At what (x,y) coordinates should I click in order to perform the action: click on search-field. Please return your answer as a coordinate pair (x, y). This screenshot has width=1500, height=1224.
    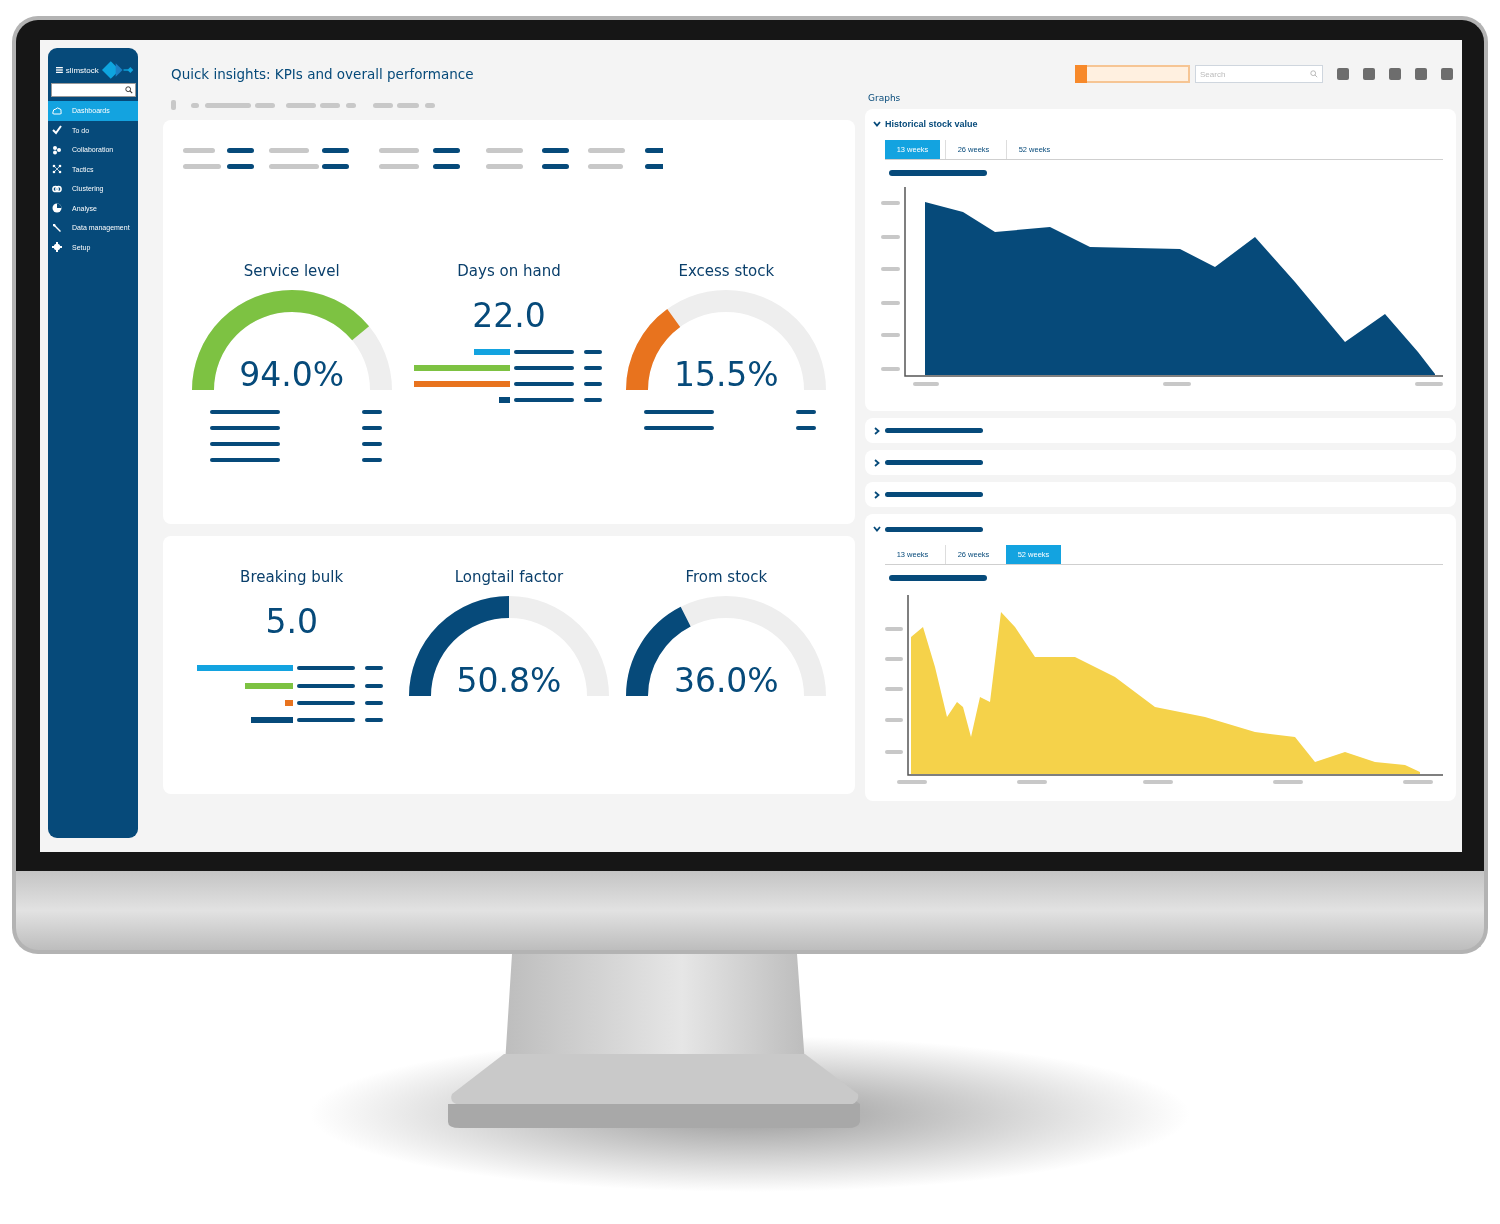
    Looking at the image, I should click on (93, 90).